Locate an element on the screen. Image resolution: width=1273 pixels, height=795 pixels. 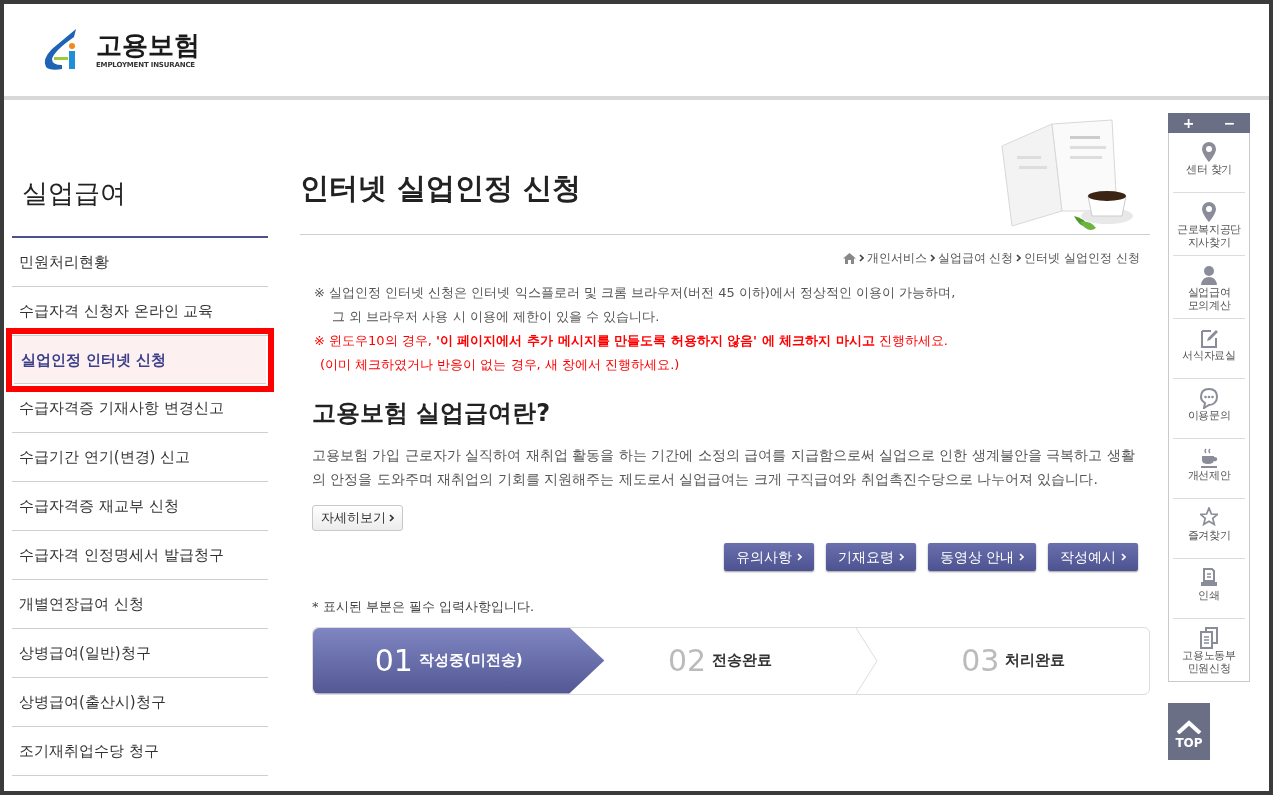
documents-icon is located at coordinates (1209, 638).